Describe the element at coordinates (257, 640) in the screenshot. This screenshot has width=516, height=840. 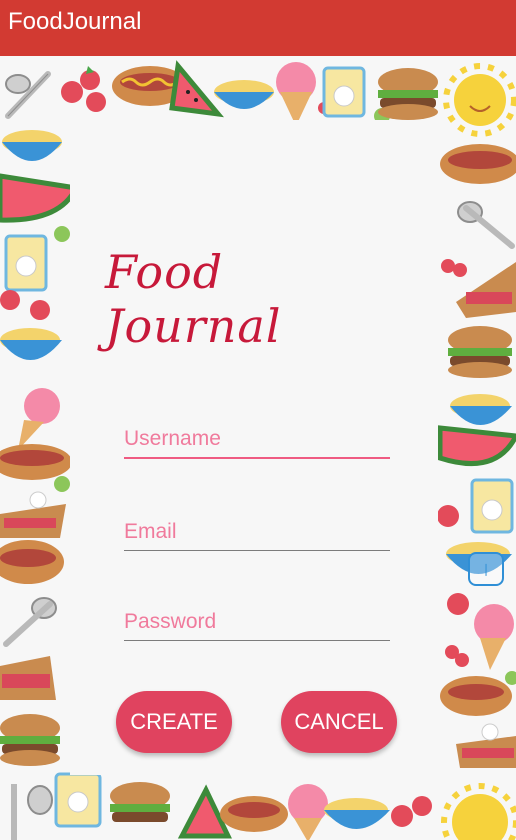
I see `password-underline` at that location.